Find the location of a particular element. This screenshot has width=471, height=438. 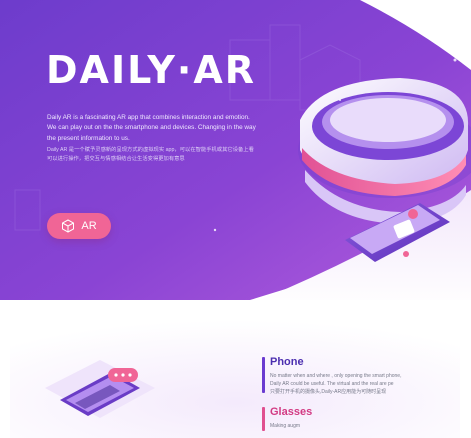

ar-button-label: AR is located at coordinates (89, 226).